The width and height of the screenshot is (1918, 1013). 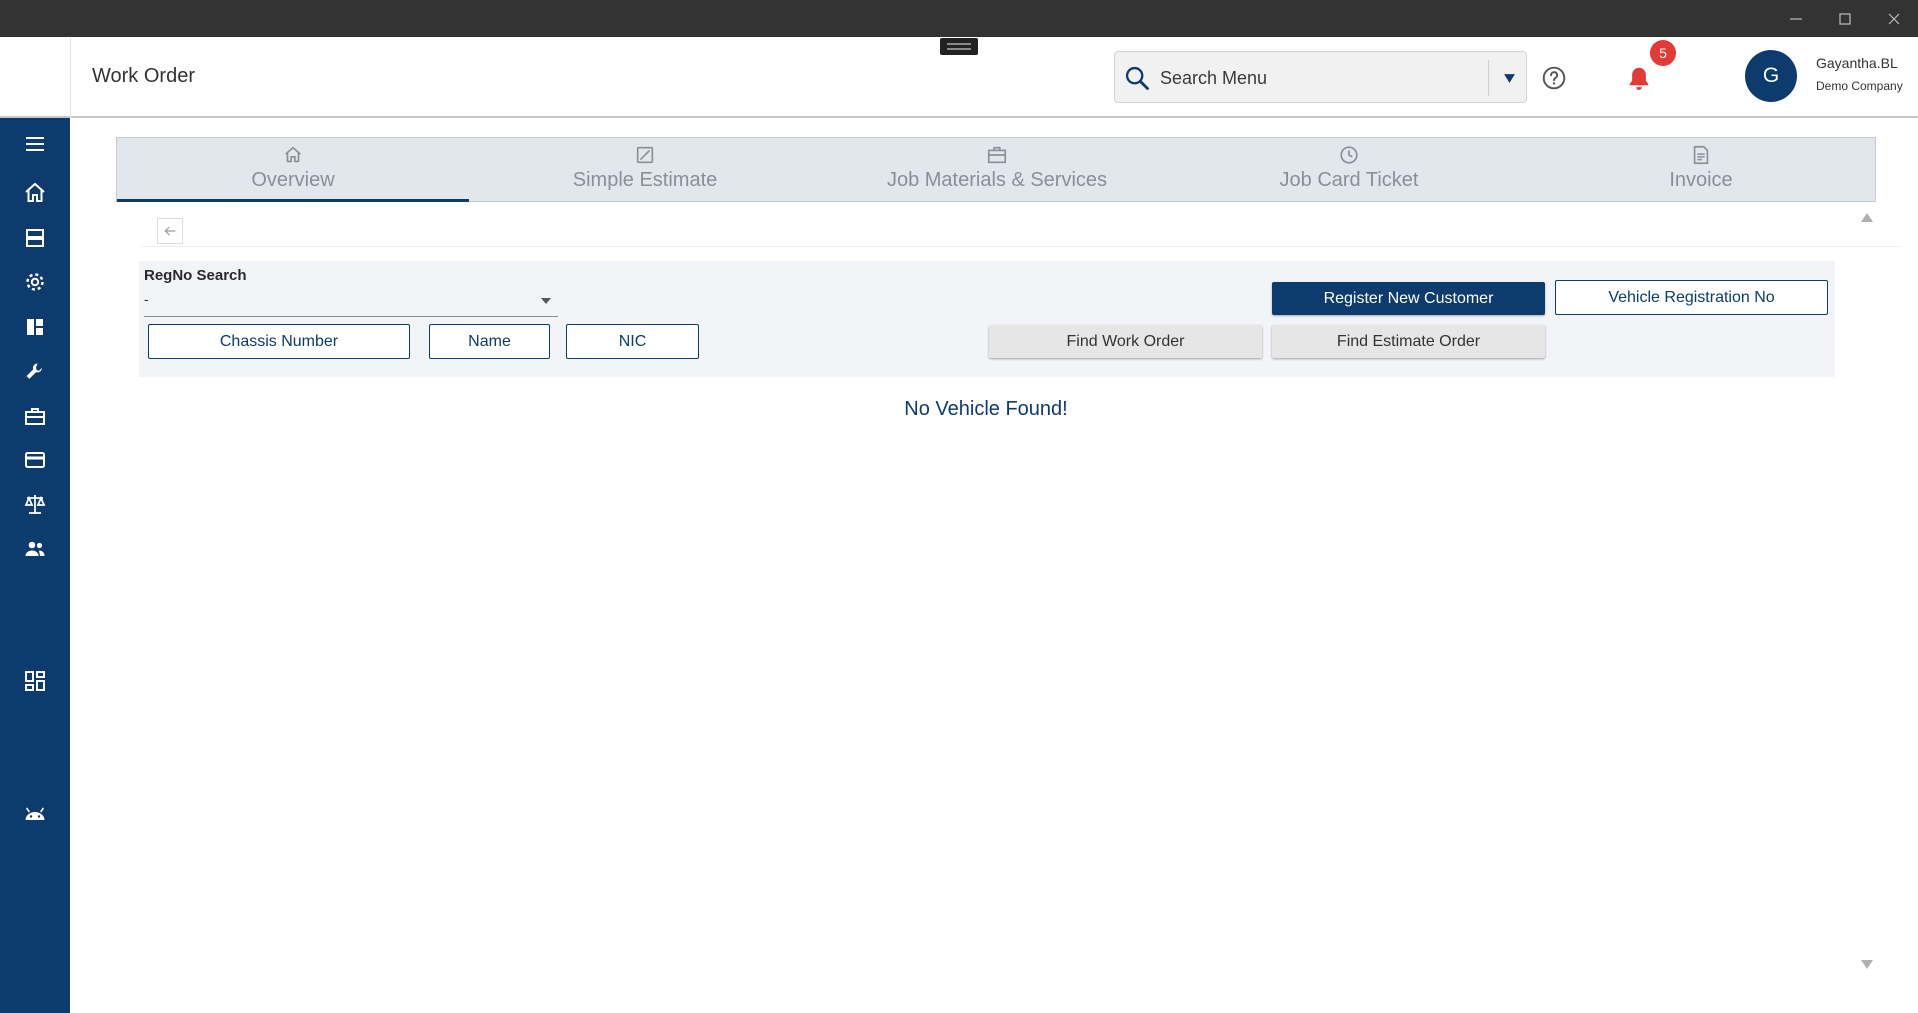 What do you see at coordinates (489, 341) in the screenshot?
I see `name-button: Name` at bounding box center [489, 341].